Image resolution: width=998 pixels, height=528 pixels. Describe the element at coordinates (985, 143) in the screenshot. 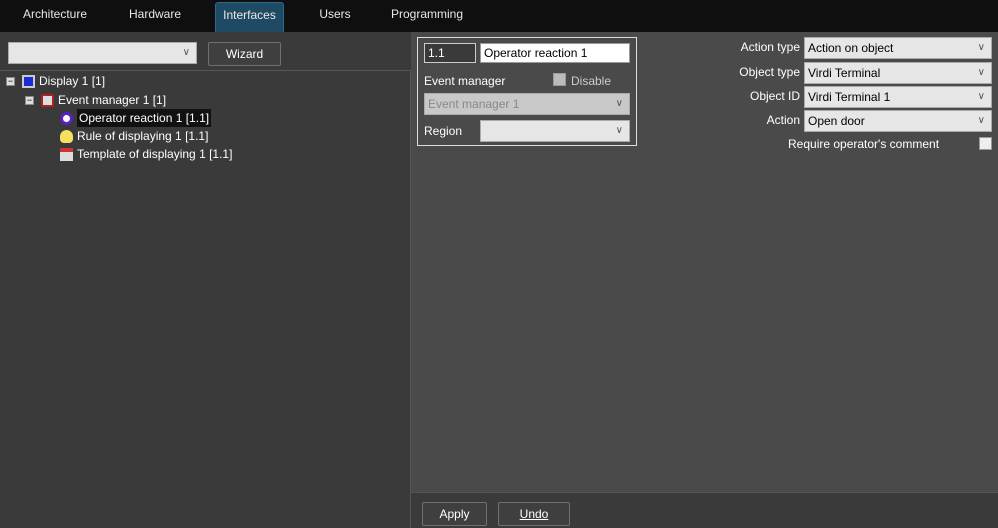

I see `require-comment-checkbox` at that location.